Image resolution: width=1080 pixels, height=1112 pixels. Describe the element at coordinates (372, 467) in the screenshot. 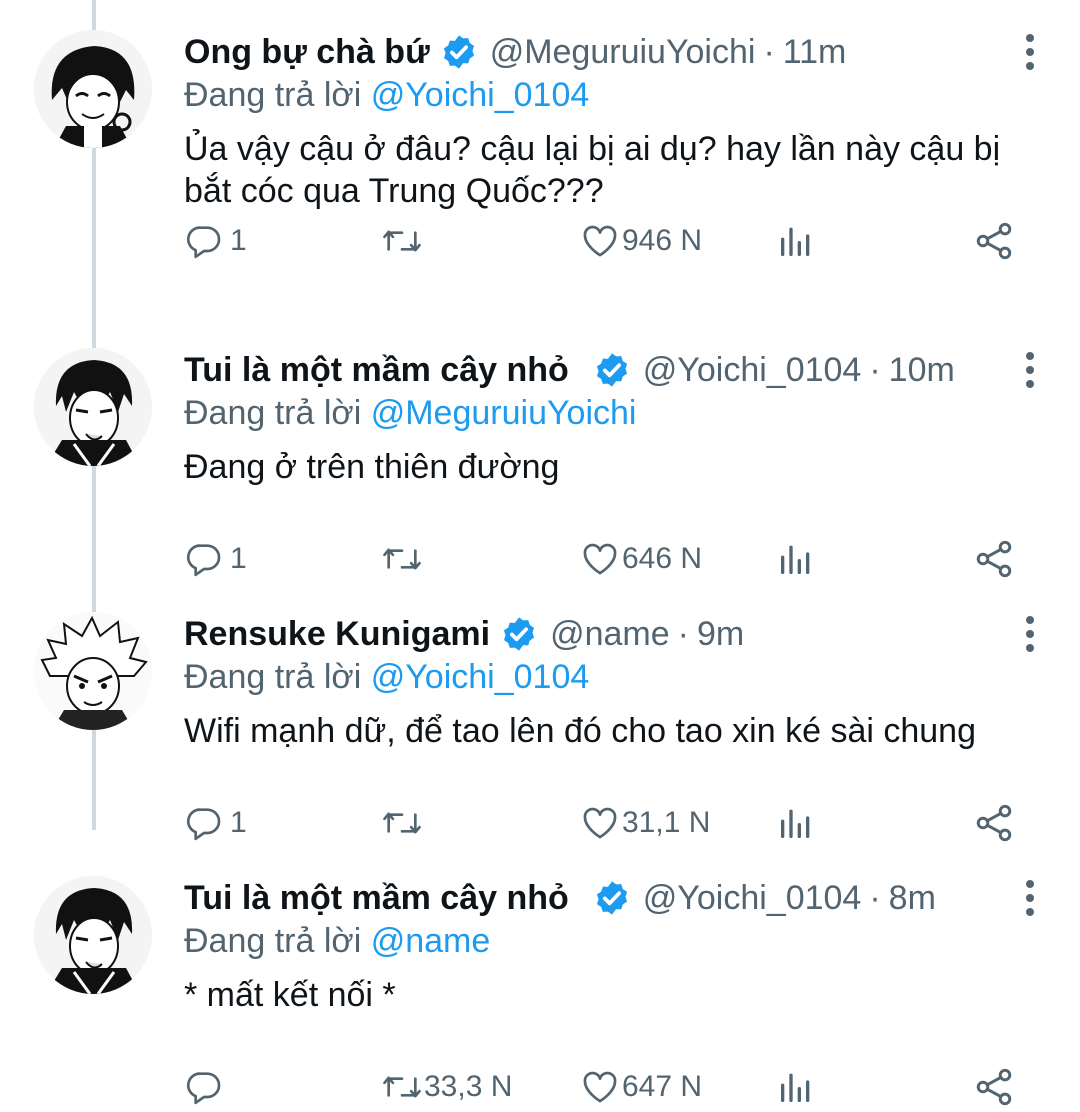

I see `tweet-text: Đang ở trên thiên đường` at that location.